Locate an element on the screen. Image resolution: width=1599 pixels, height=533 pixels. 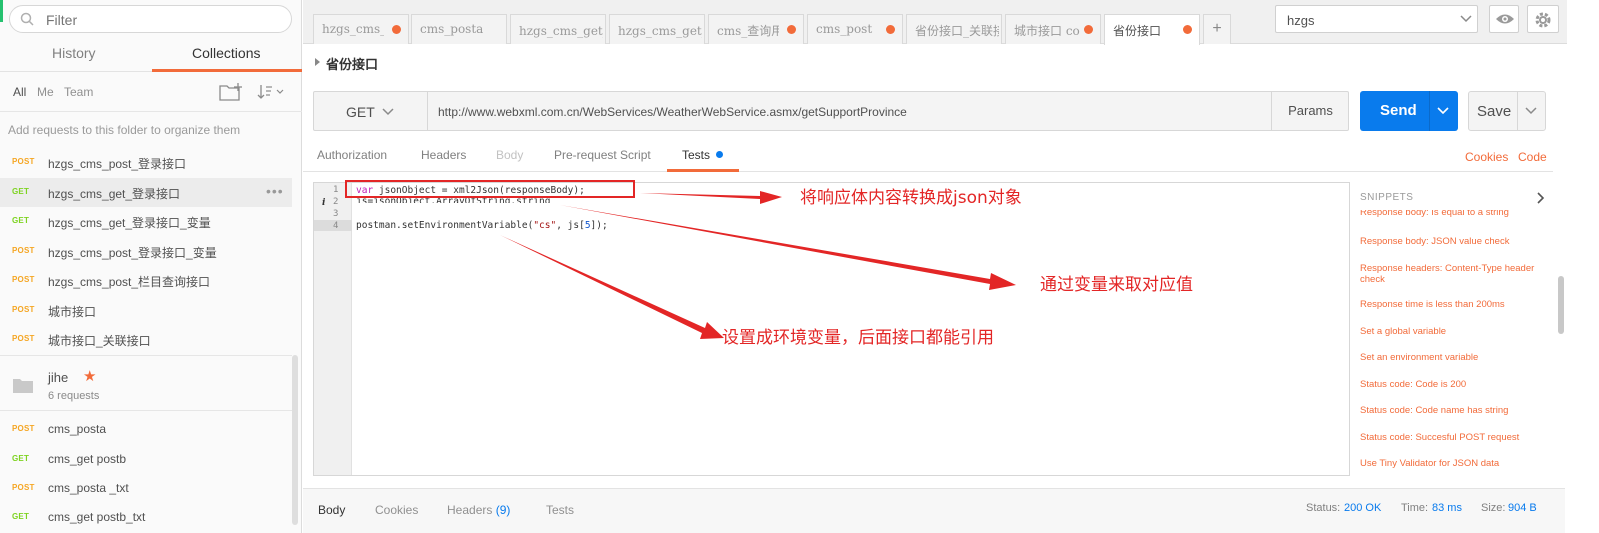
code-text: , js[ is located at coordinates (570, 225).